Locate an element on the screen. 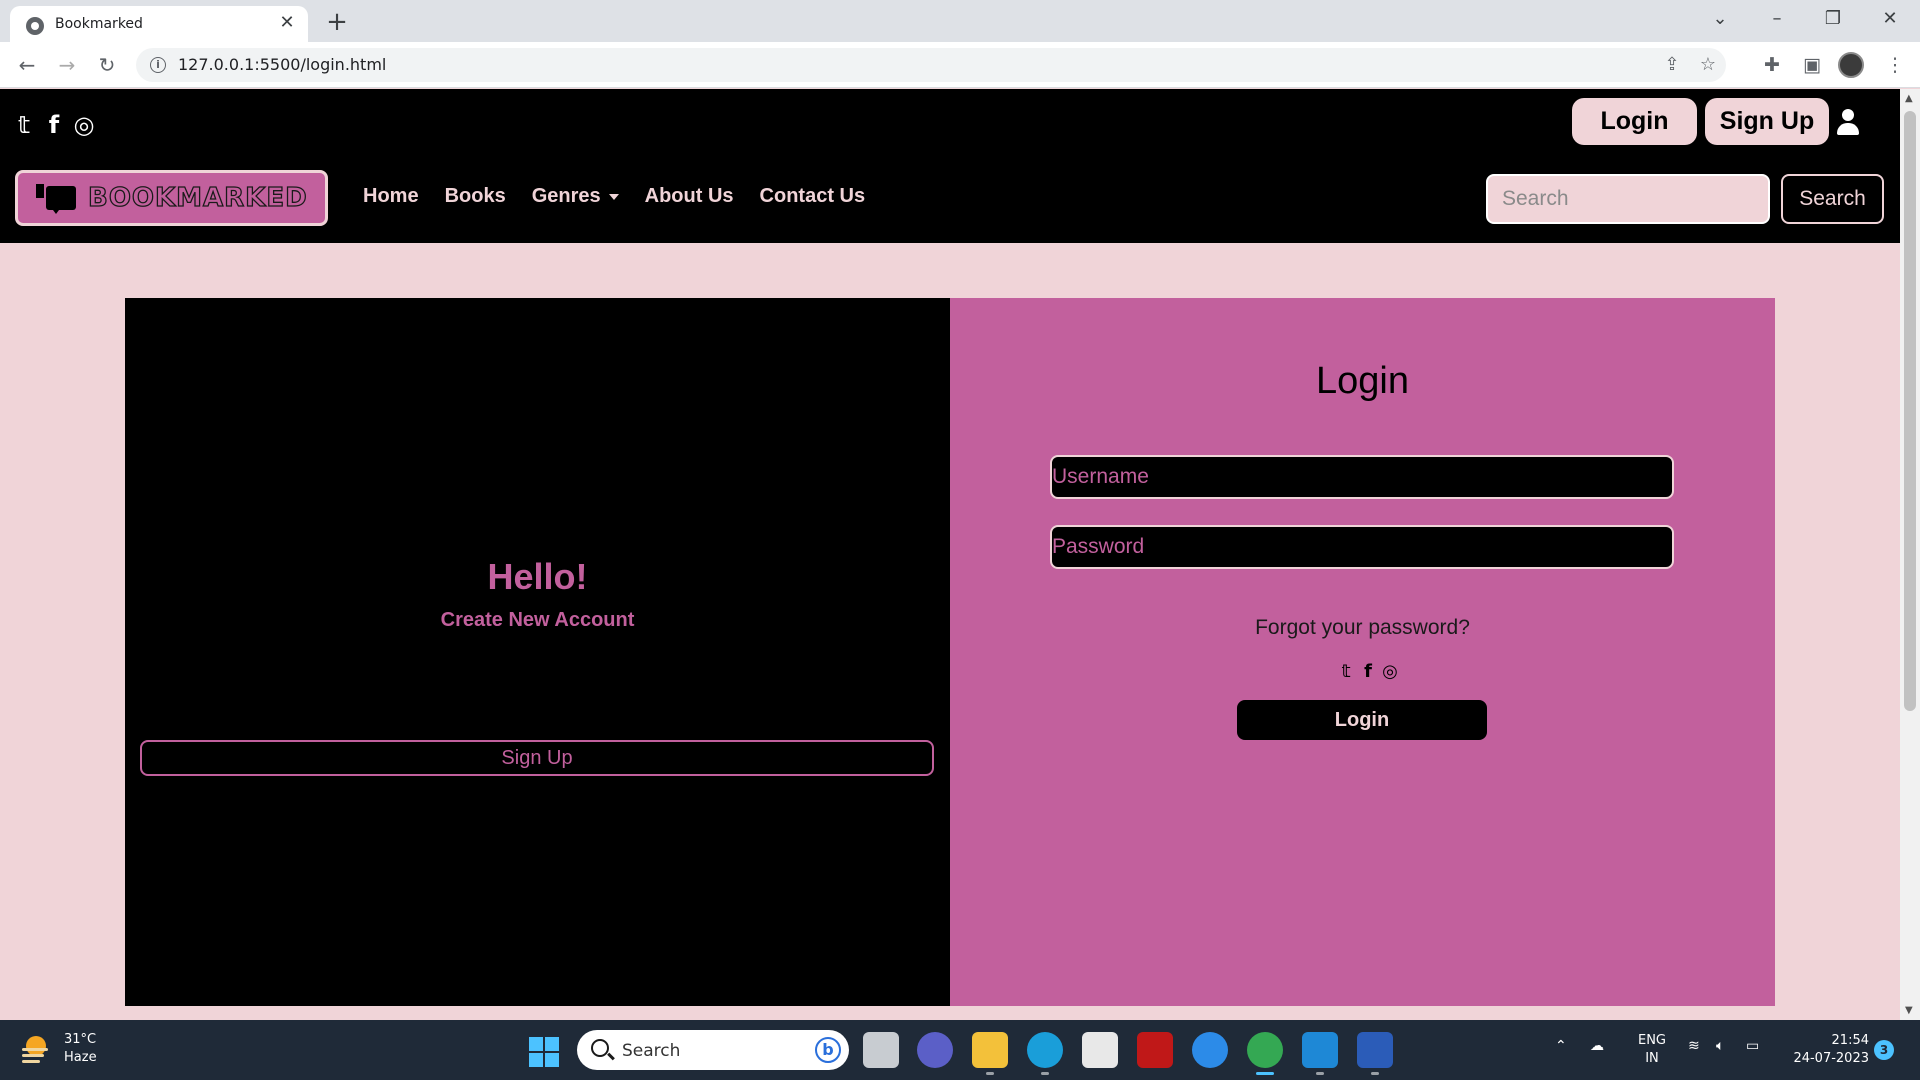 This screenshot has height=1080, width=1920. login-submit-button: Login is located at coordinates (1362, 720).